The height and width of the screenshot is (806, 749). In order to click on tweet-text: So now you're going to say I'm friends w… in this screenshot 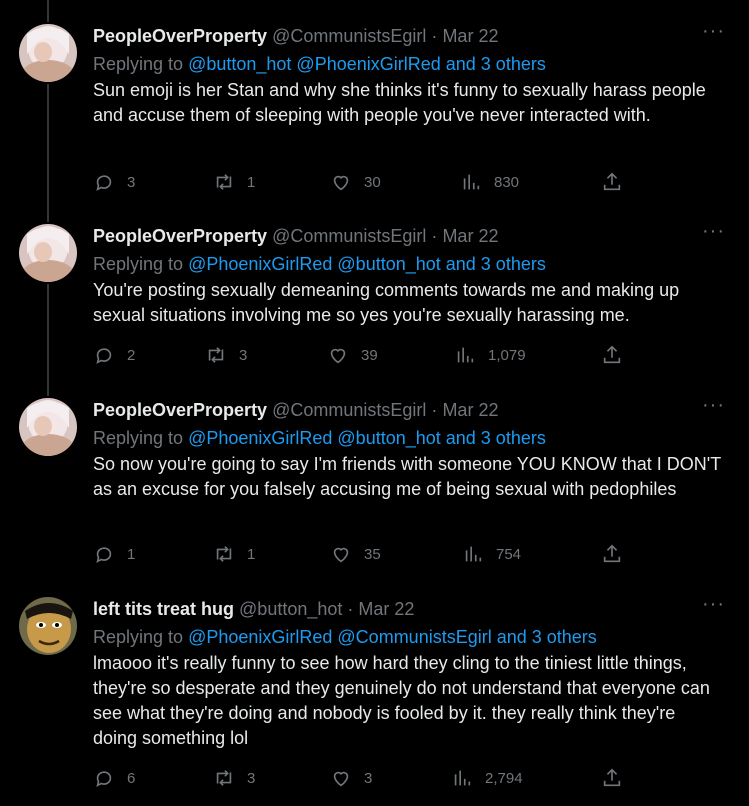, I will do `click(407, 476)`.